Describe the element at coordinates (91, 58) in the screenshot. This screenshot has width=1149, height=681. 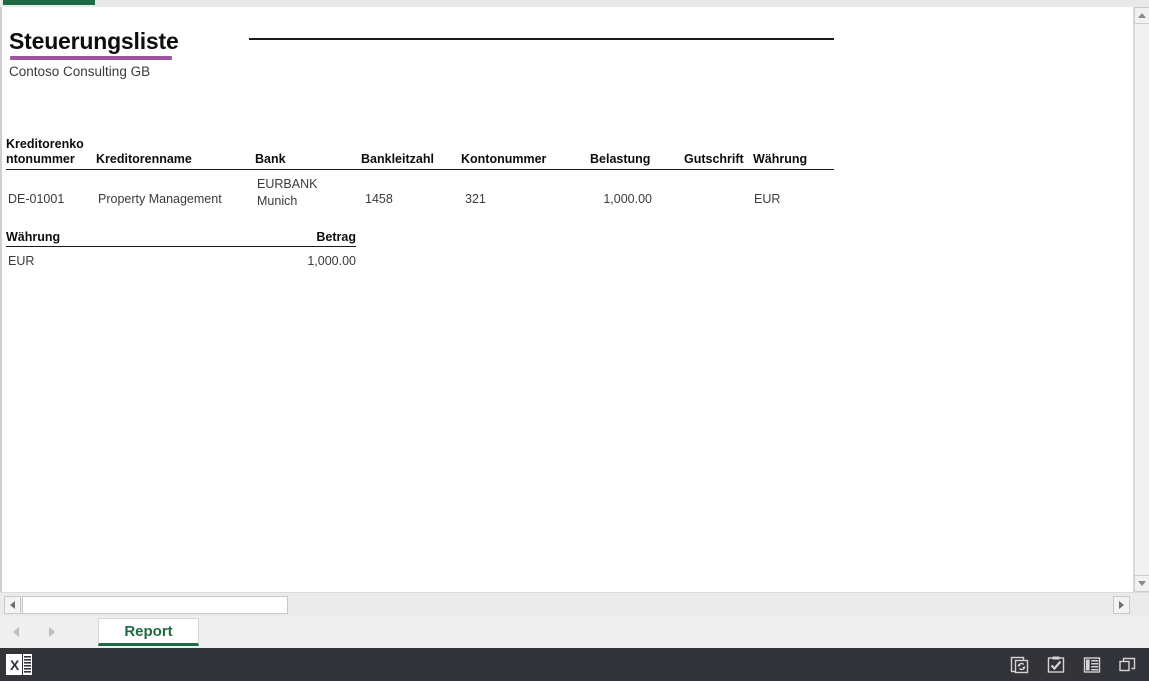
I see `title-underline-rule` at that location.